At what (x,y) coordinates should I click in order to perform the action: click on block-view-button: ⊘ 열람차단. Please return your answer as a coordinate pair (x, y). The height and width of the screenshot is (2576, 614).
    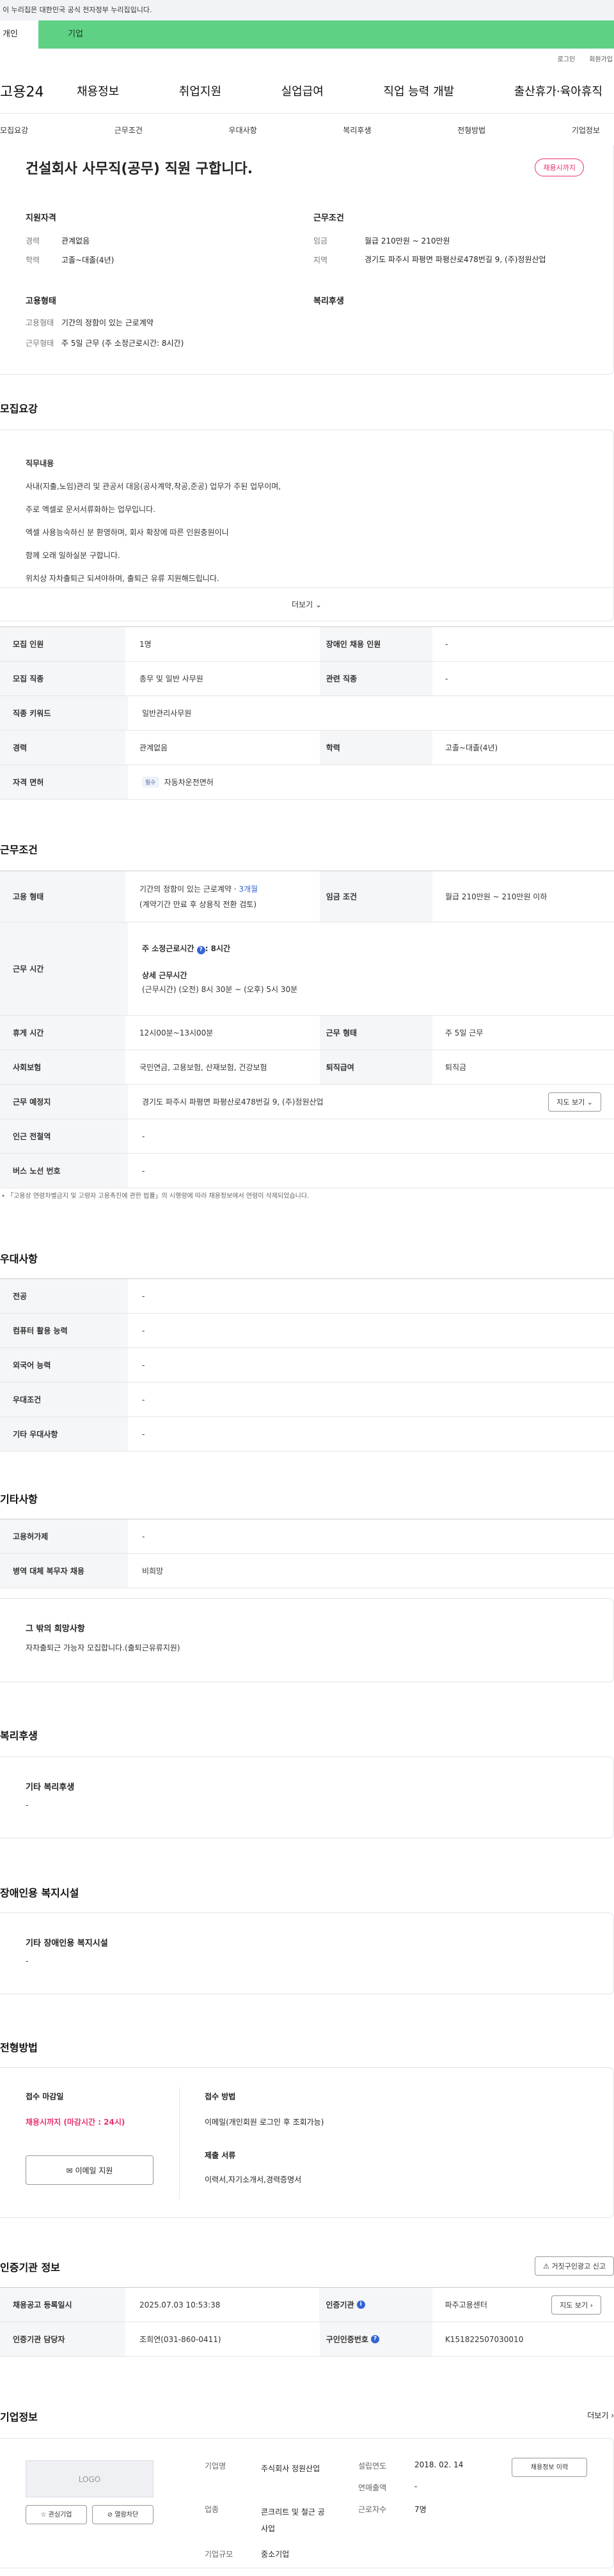
    Looking at the image, I should click on (123, 2514).